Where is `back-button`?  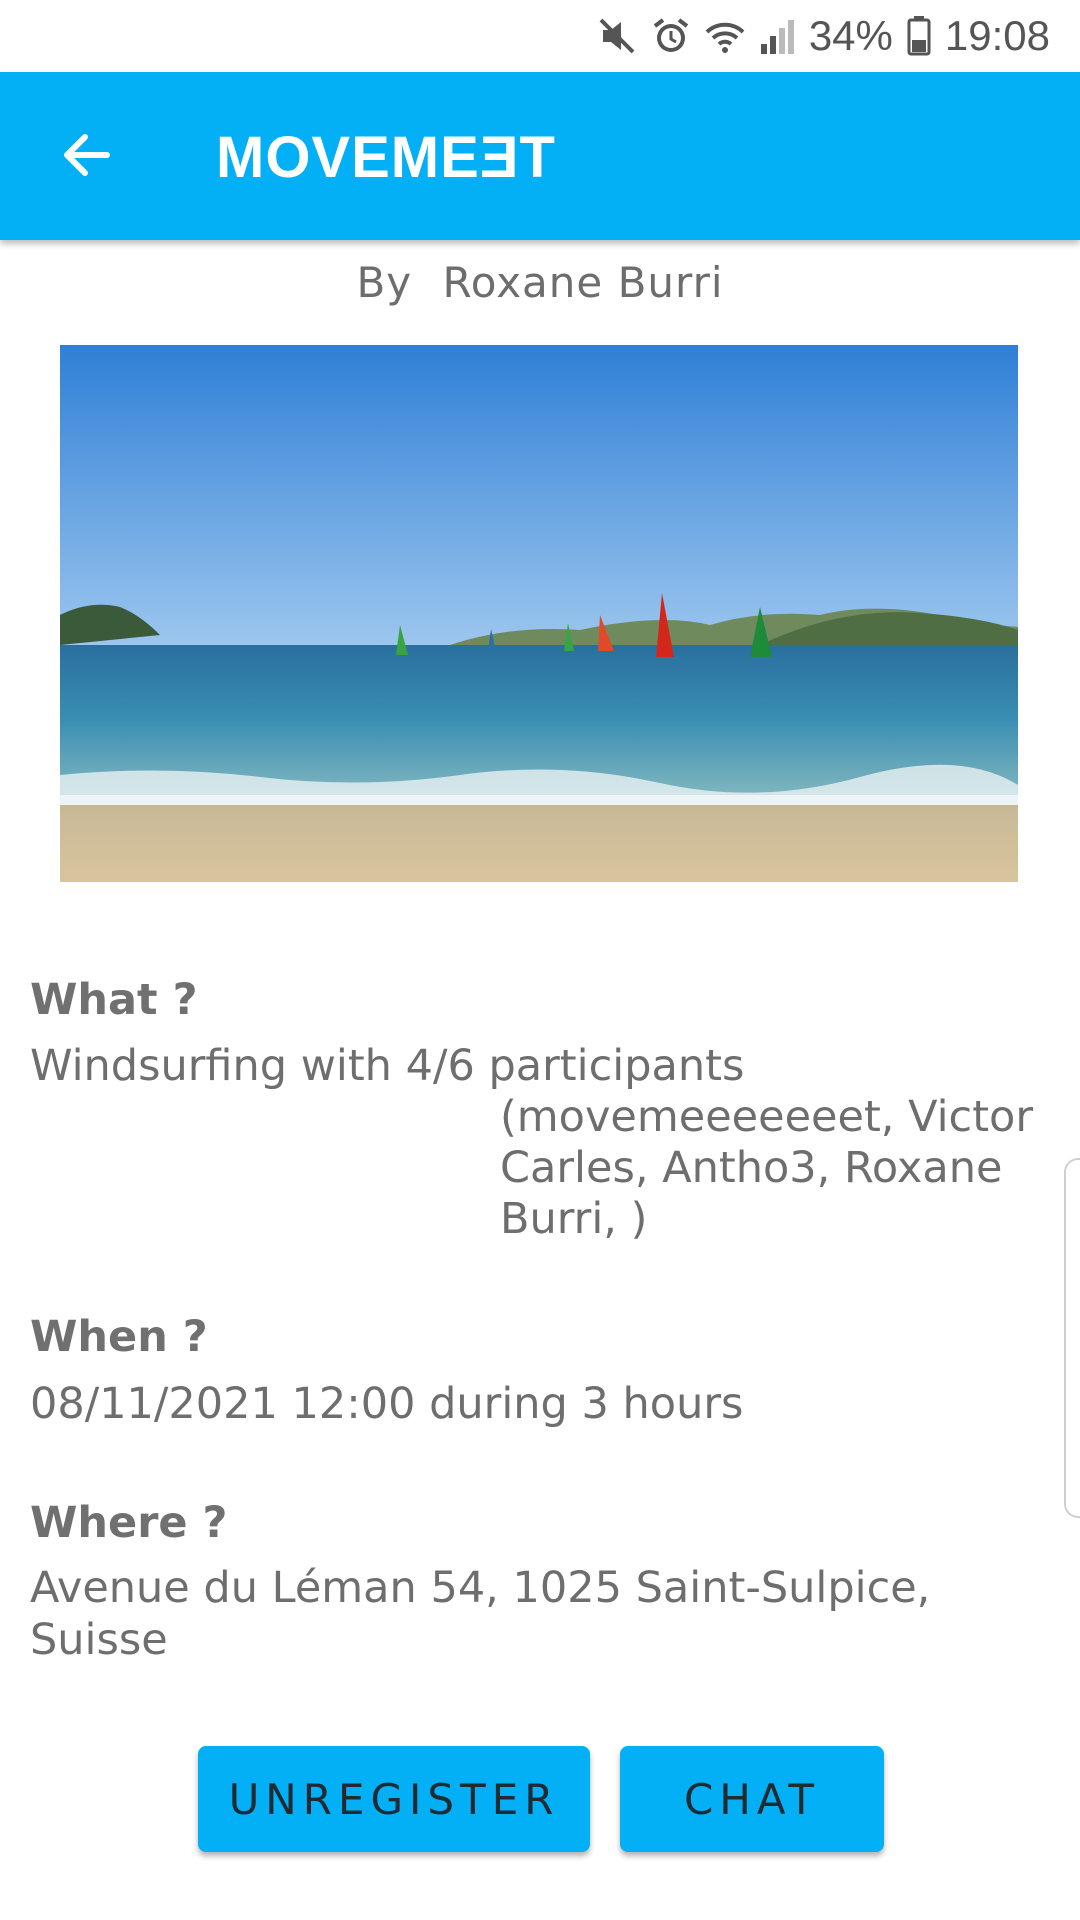 back-button is located at coordinates (85, 157).